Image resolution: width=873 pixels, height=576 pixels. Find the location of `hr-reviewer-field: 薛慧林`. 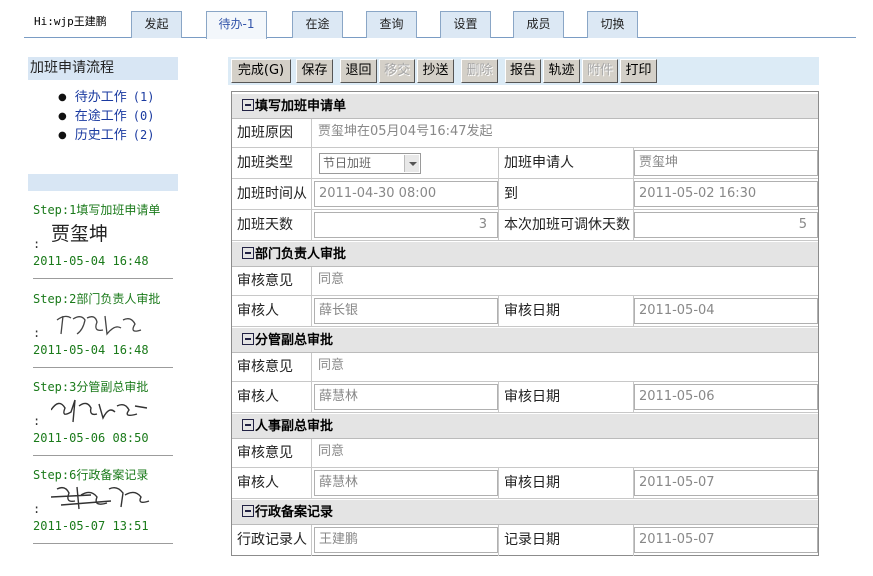

hr-reviewer-field: 薛慧林 is located at coordinates (406, 483).